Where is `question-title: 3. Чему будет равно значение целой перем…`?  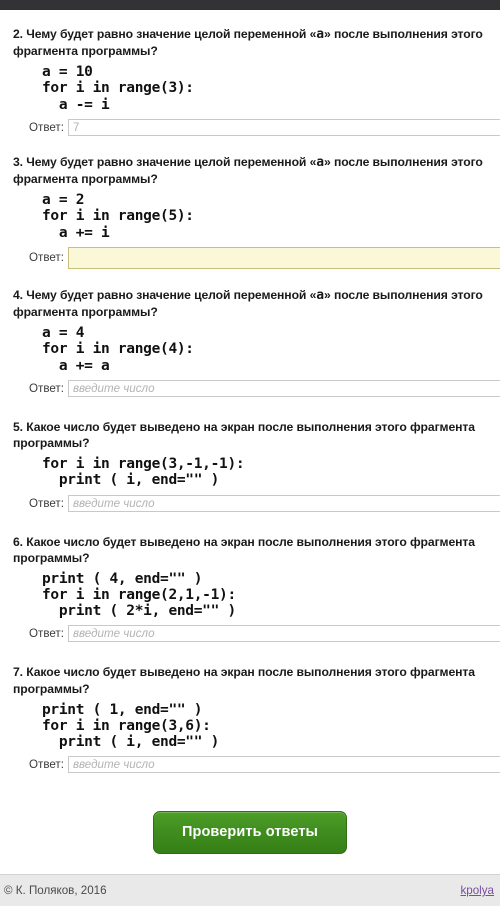 question-title: 3. Чему будет равно значение целой перем… is located at coordinates (248, 170).